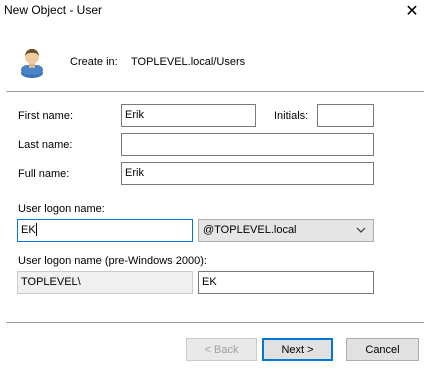 Image resolution: width=429 pixels, height=369 pixels. What do you see at coordinates (247, 144) in the screenshot?
I see `last-name-field` at bounding box center [247, 144].